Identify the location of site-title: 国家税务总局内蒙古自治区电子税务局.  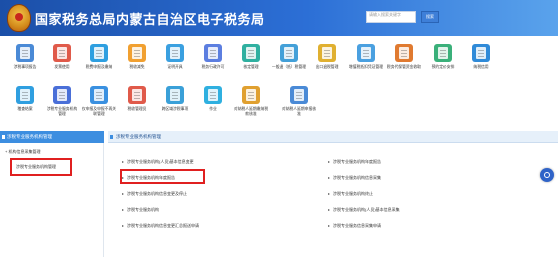
(150, 19).